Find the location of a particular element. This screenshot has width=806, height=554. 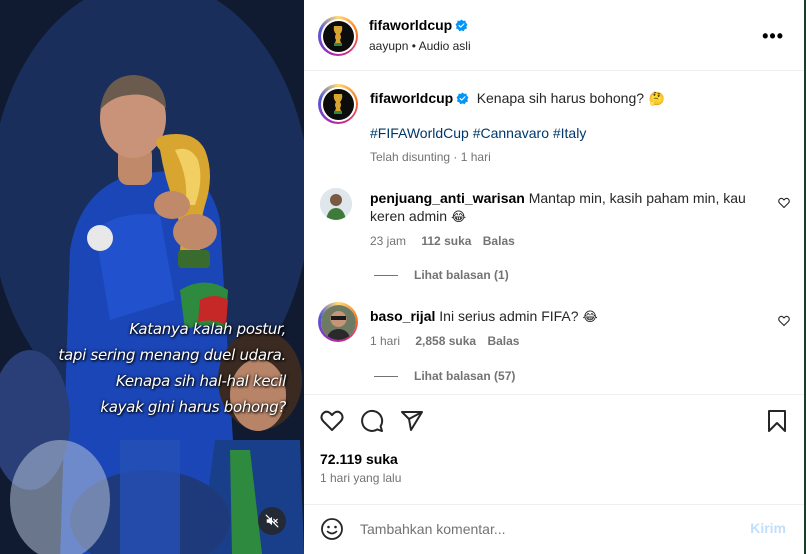

emoji-picker-icon is located at coordinates (332, 529).